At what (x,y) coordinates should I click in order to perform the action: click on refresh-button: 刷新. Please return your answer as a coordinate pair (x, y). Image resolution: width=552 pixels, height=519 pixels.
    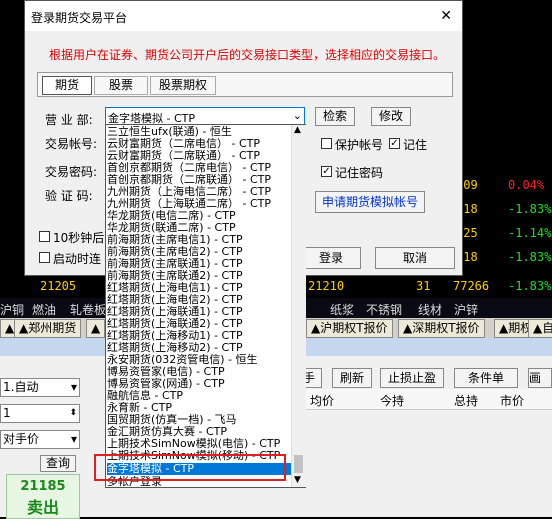
    Looking at the image, I should click on (352, 378).